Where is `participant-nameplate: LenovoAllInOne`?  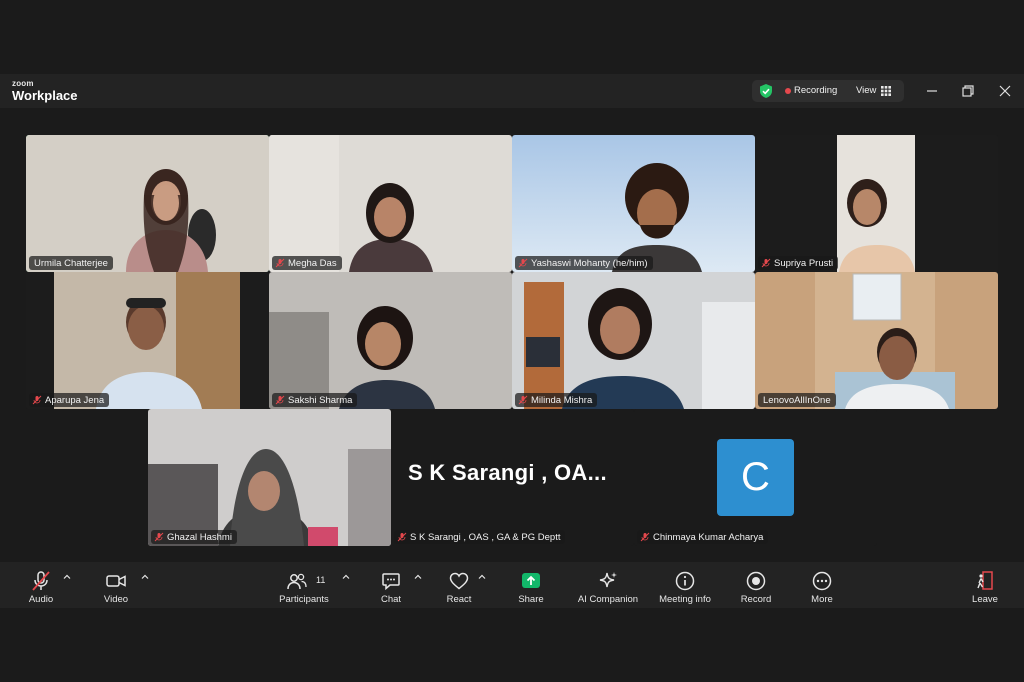
participant-nameplate: LenovoAllInOne is located at coordinates (797, 400).